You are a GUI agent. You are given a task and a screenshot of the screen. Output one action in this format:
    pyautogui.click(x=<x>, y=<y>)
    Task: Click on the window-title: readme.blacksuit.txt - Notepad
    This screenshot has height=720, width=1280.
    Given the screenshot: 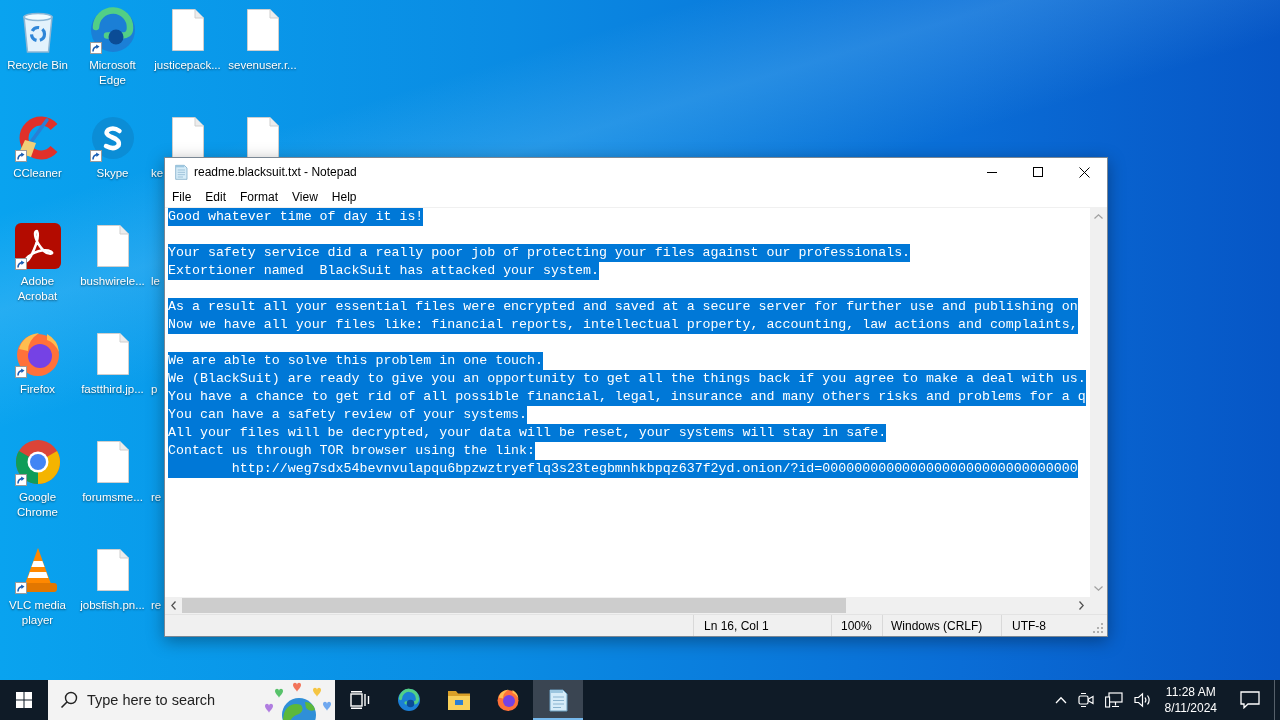 What is the action you would take?
    pyautogui.click(x=275, y=172)
    